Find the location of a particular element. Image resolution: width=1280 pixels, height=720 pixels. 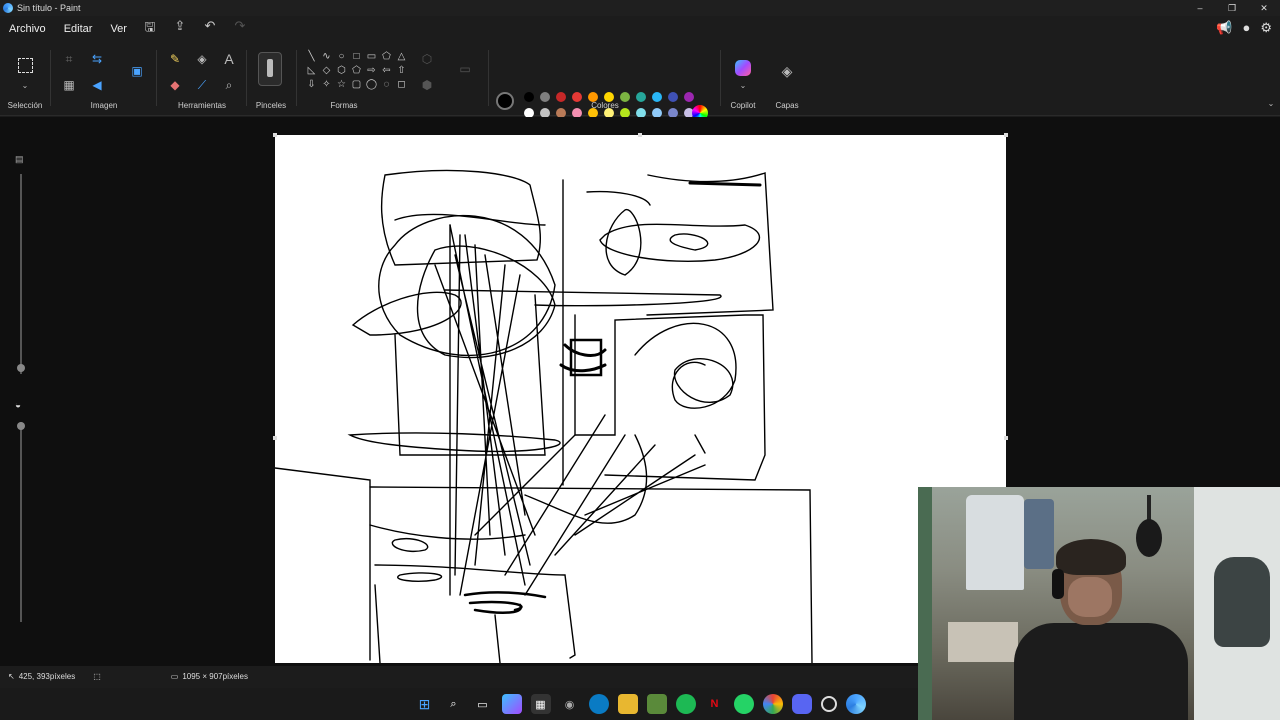

camera-icon: ◉ is located at coordinates (570, 704).